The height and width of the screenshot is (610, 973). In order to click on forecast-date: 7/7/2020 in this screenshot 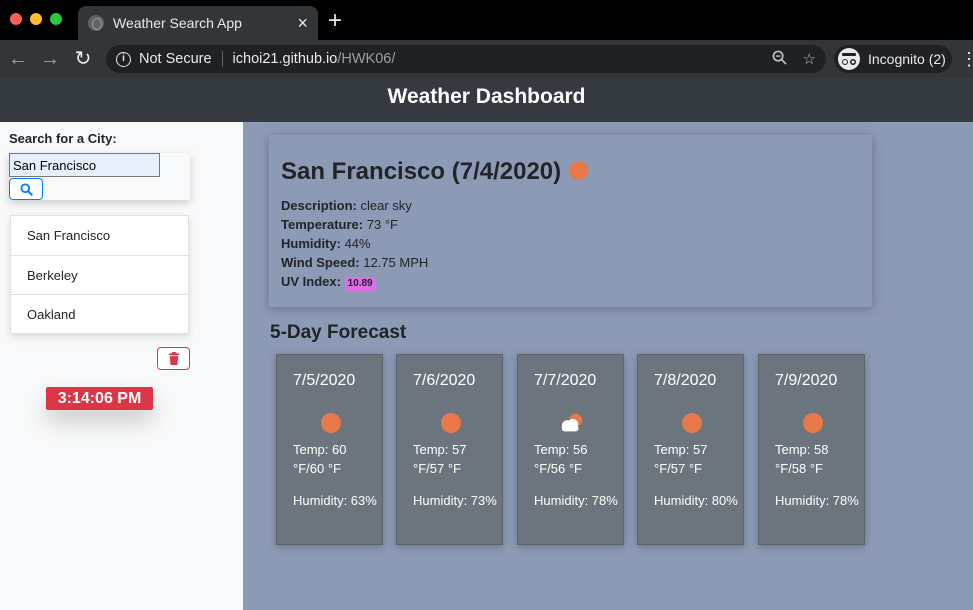, I will do `click(565, 380)`.